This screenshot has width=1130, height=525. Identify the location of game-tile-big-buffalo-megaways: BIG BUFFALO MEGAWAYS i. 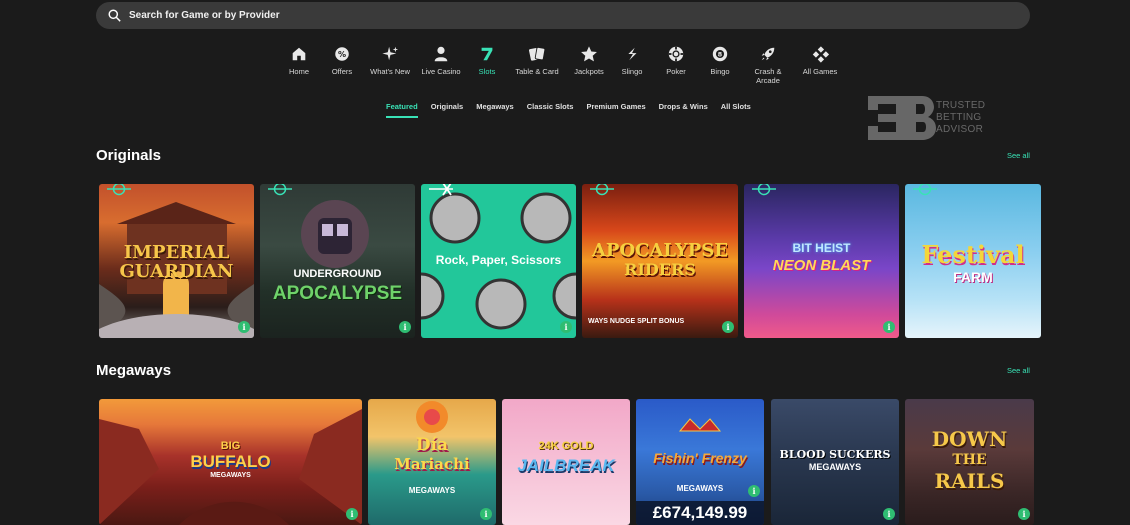
(230, 462).